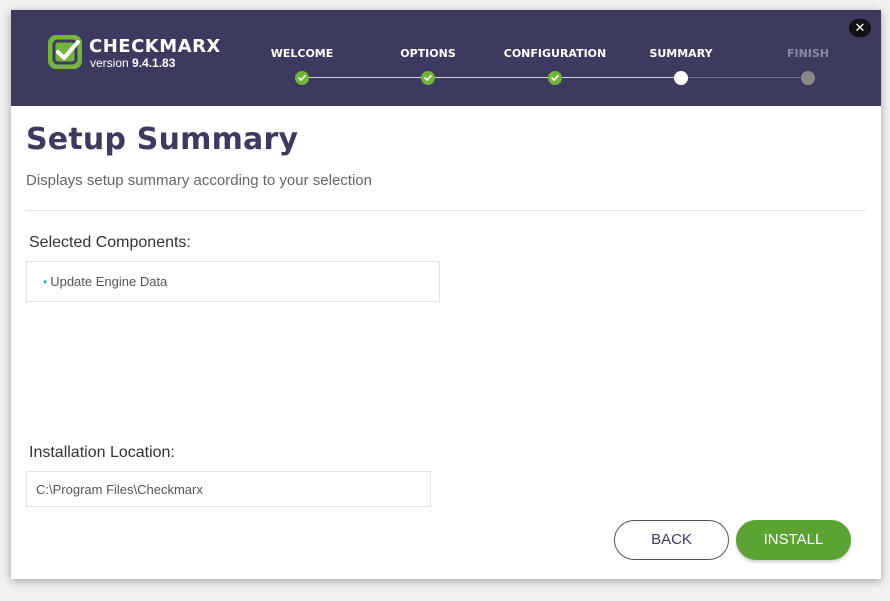 Image resolution: width=890 pixels, height=601 pixels. Describe the element at coordinates (65, 52) in the screenshot. I see `checkmarx-logo-icon` at that location.